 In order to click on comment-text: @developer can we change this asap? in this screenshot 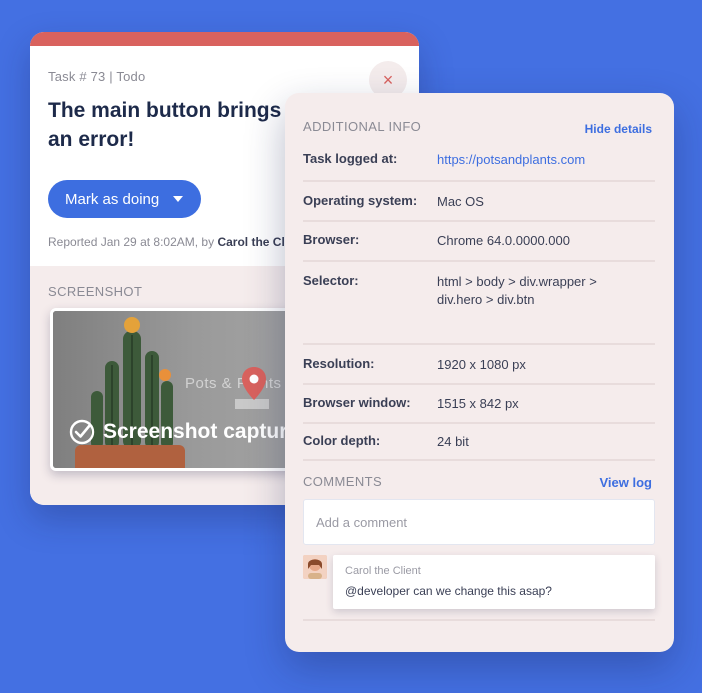, I will do `click(448, 591)`.